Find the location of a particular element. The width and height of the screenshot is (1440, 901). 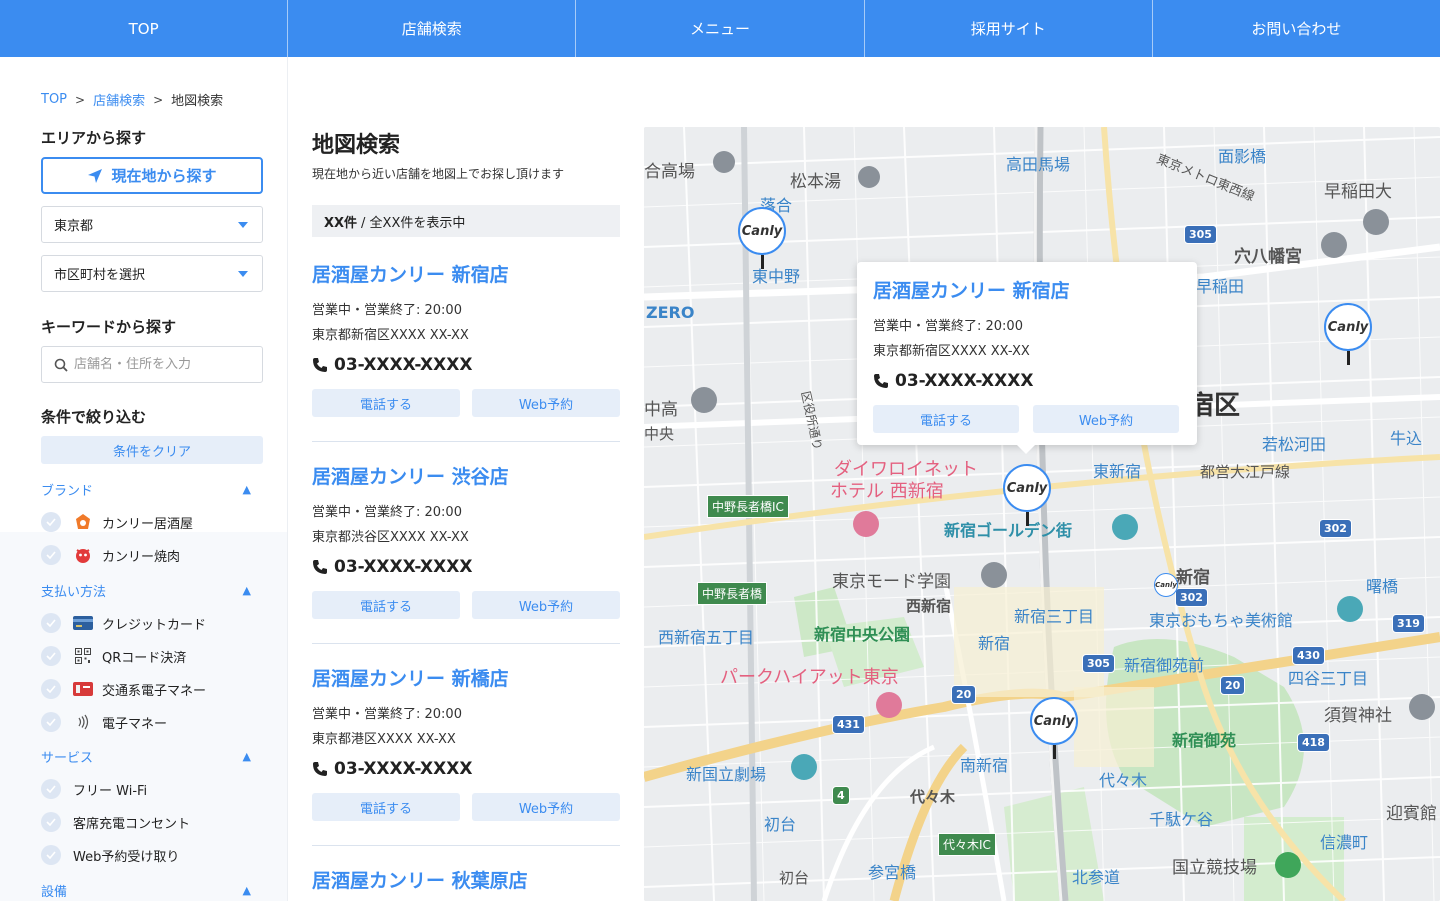

filter-option-label: Web予約受け取り is located at coordinates (126, 857).